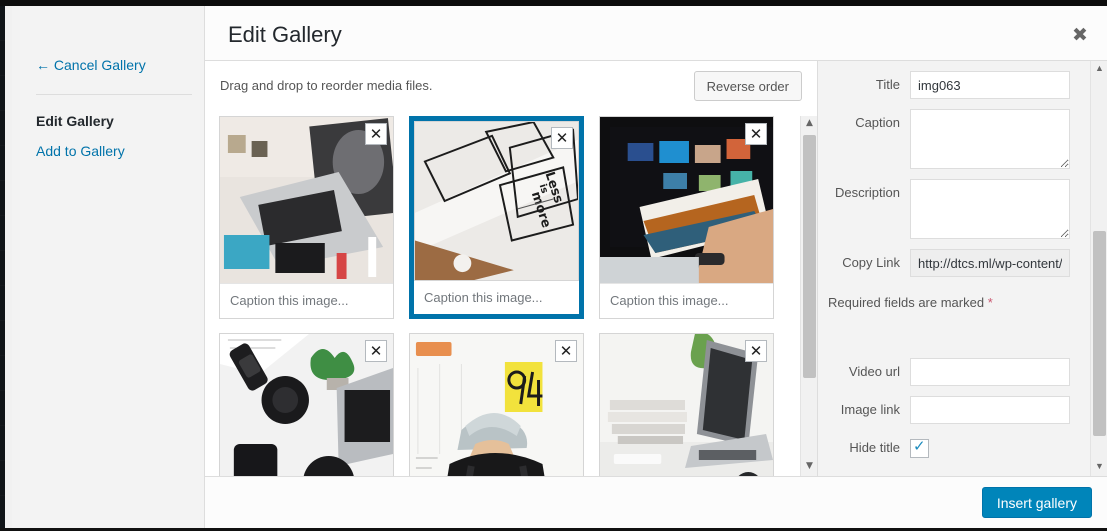 The image size is (1107, 531). I want to click on reverse-order-button: Reverse order, so click(747, 86).